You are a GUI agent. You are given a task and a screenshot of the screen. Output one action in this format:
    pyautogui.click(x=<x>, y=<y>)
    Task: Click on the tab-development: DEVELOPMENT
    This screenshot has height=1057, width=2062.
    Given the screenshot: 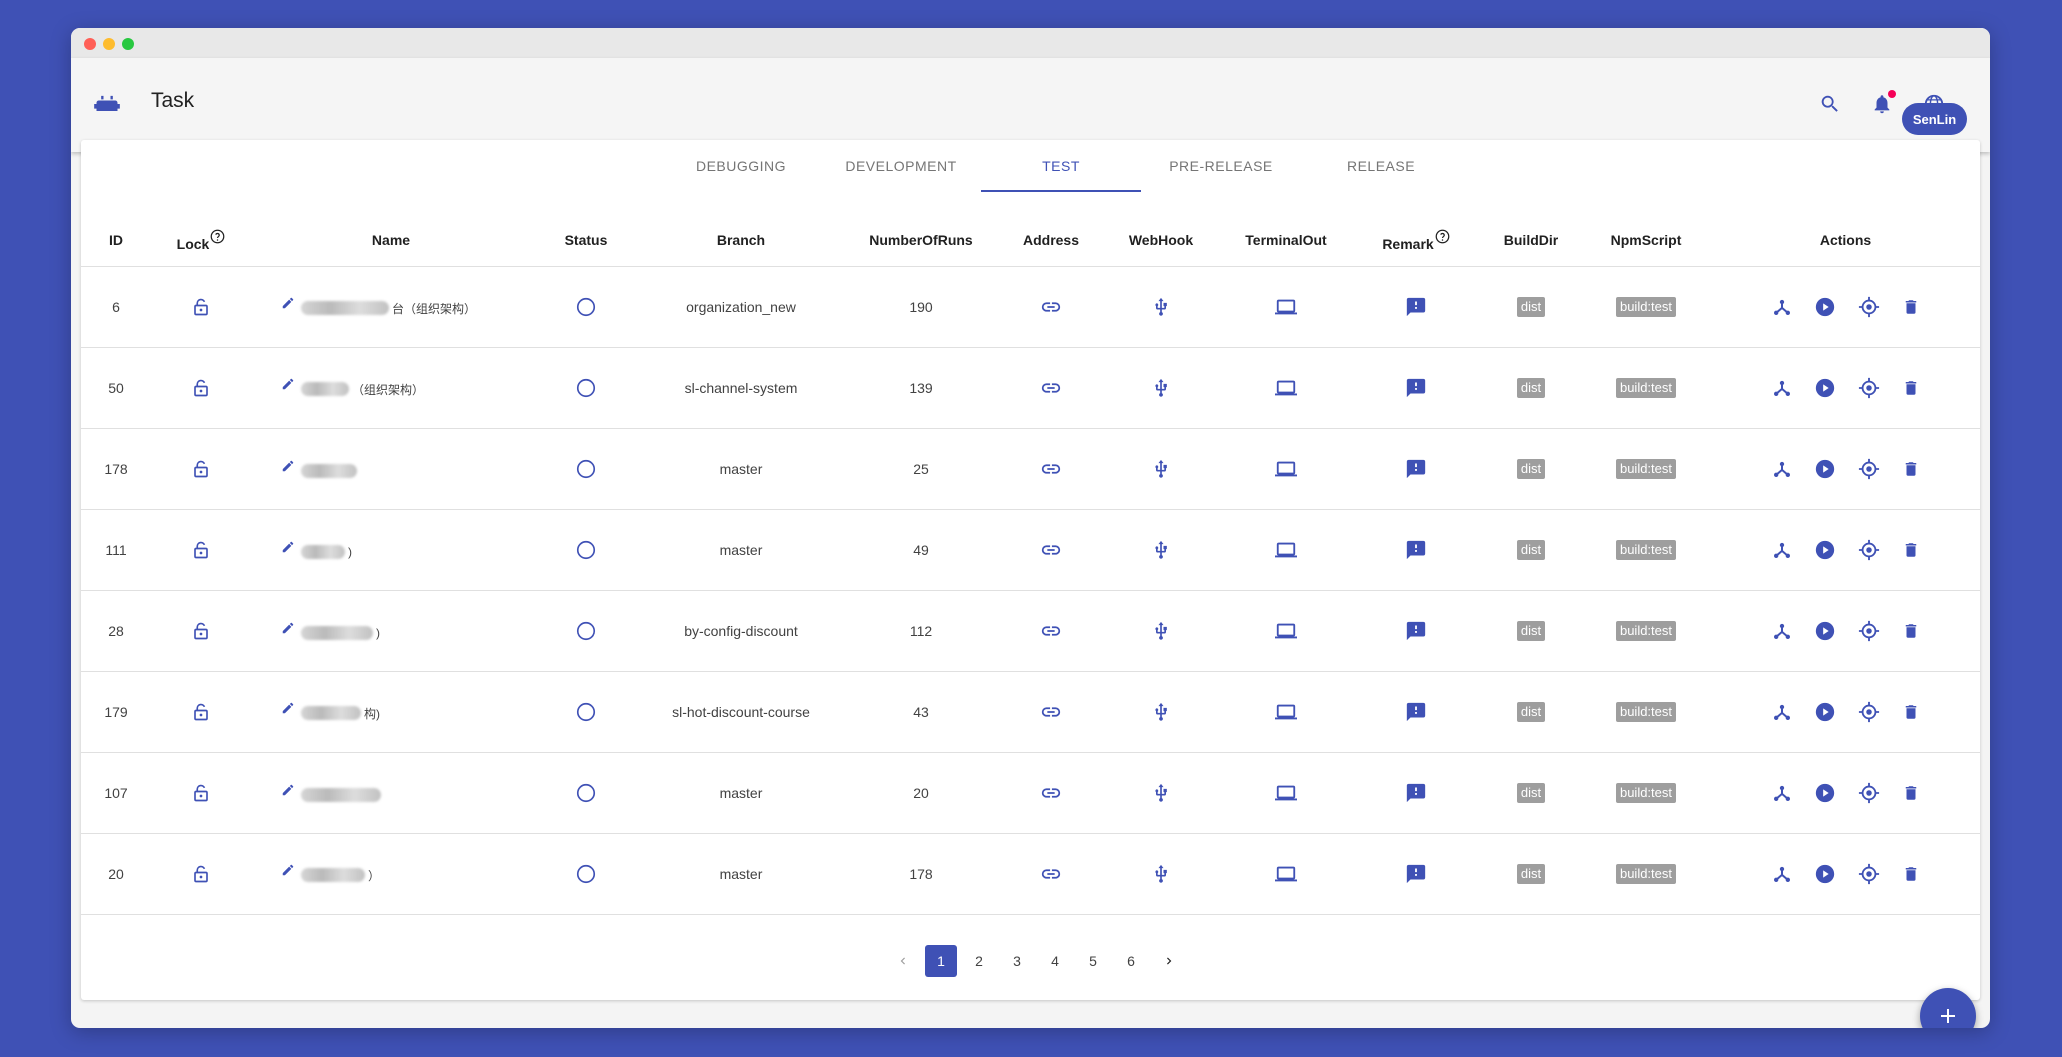 What is the action you would take?
    pyautogui.click(x=901, y=166)
    